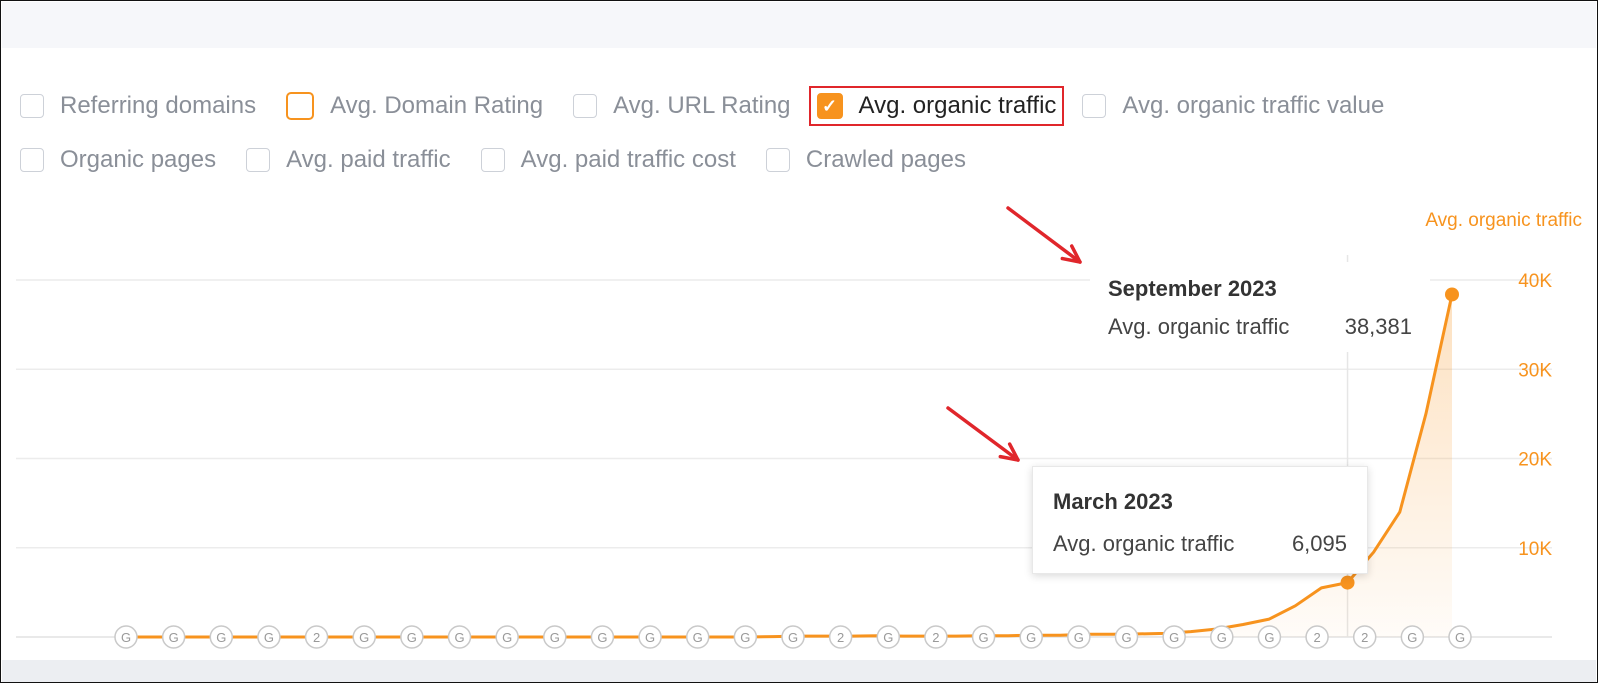 This screenshot has height=685, width=1600. Describe the element at coordinates (1535, 460) in the screenshot. I see `y-tick-label: 20K` at that location.